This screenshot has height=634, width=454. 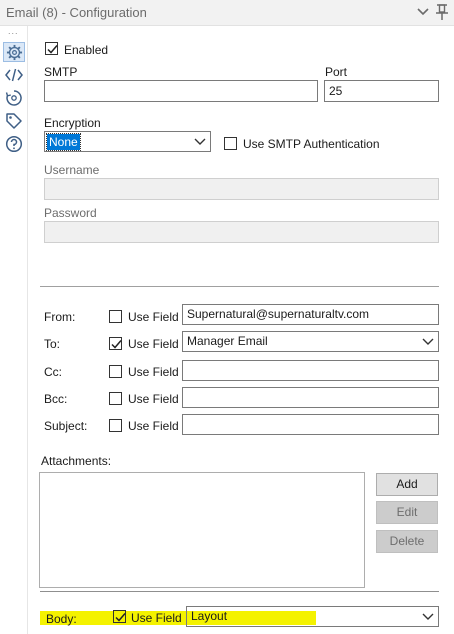 I want to click on title-bar: Email (8) - Configuration, so click(x=227, y=13).